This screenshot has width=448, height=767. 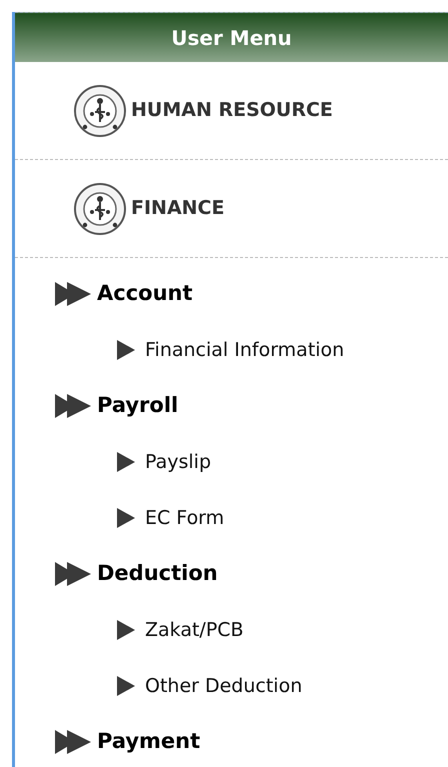 What do you see at coordinates (231, 209) in the screenshot?
I see `module-link: FINANCE` at bounding box center [231, 209].